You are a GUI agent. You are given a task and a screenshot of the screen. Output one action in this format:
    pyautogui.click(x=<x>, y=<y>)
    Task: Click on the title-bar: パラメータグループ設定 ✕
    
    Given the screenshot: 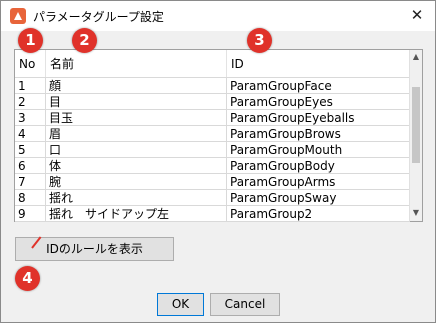 What is the action you would take?
    pyautogui.click(x=218, y=16)
    